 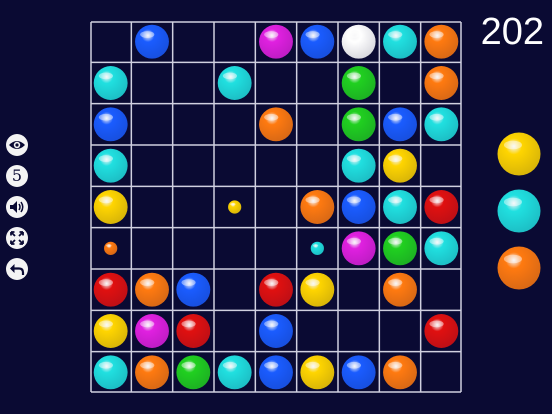 I want to click on next-ball-orange-shape, so click(x=519, y=268).